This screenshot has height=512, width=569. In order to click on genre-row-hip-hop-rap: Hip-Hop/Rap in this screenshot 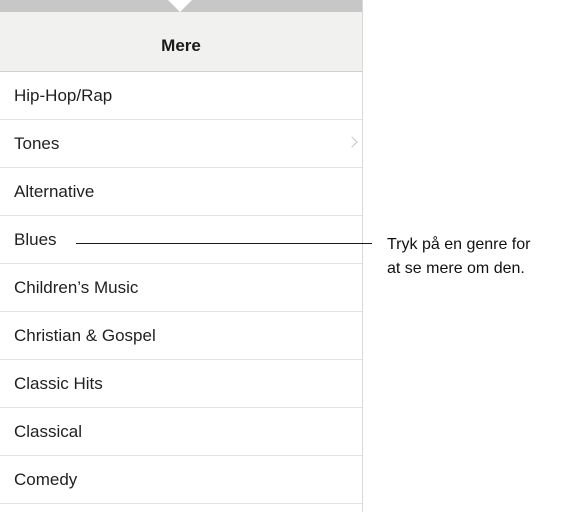, I will do `click(181, 96)`.